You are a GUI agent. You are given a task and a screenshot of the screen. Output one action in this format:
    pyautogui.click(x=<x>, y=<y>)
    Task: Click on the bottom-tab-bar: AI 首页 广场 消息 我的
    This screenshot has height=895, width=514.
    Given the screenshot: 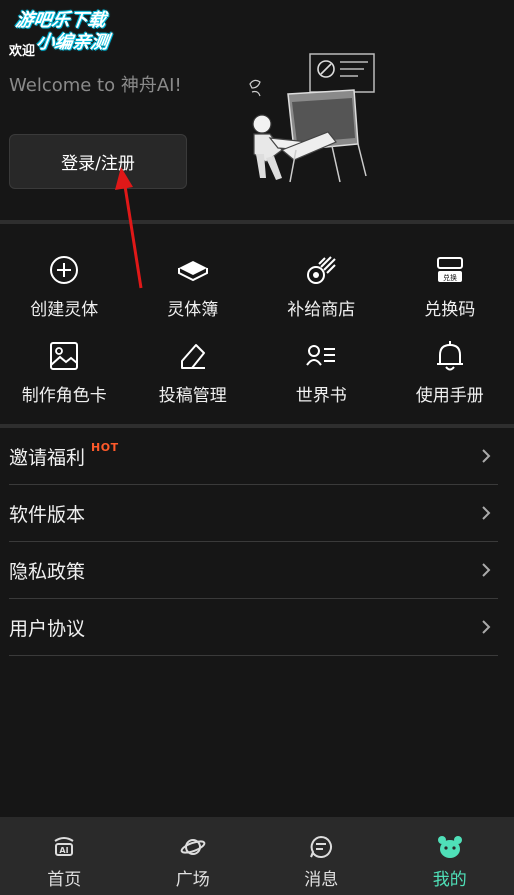 What is the action you would take?
    pyautogui.click(x=257, y=856)
    